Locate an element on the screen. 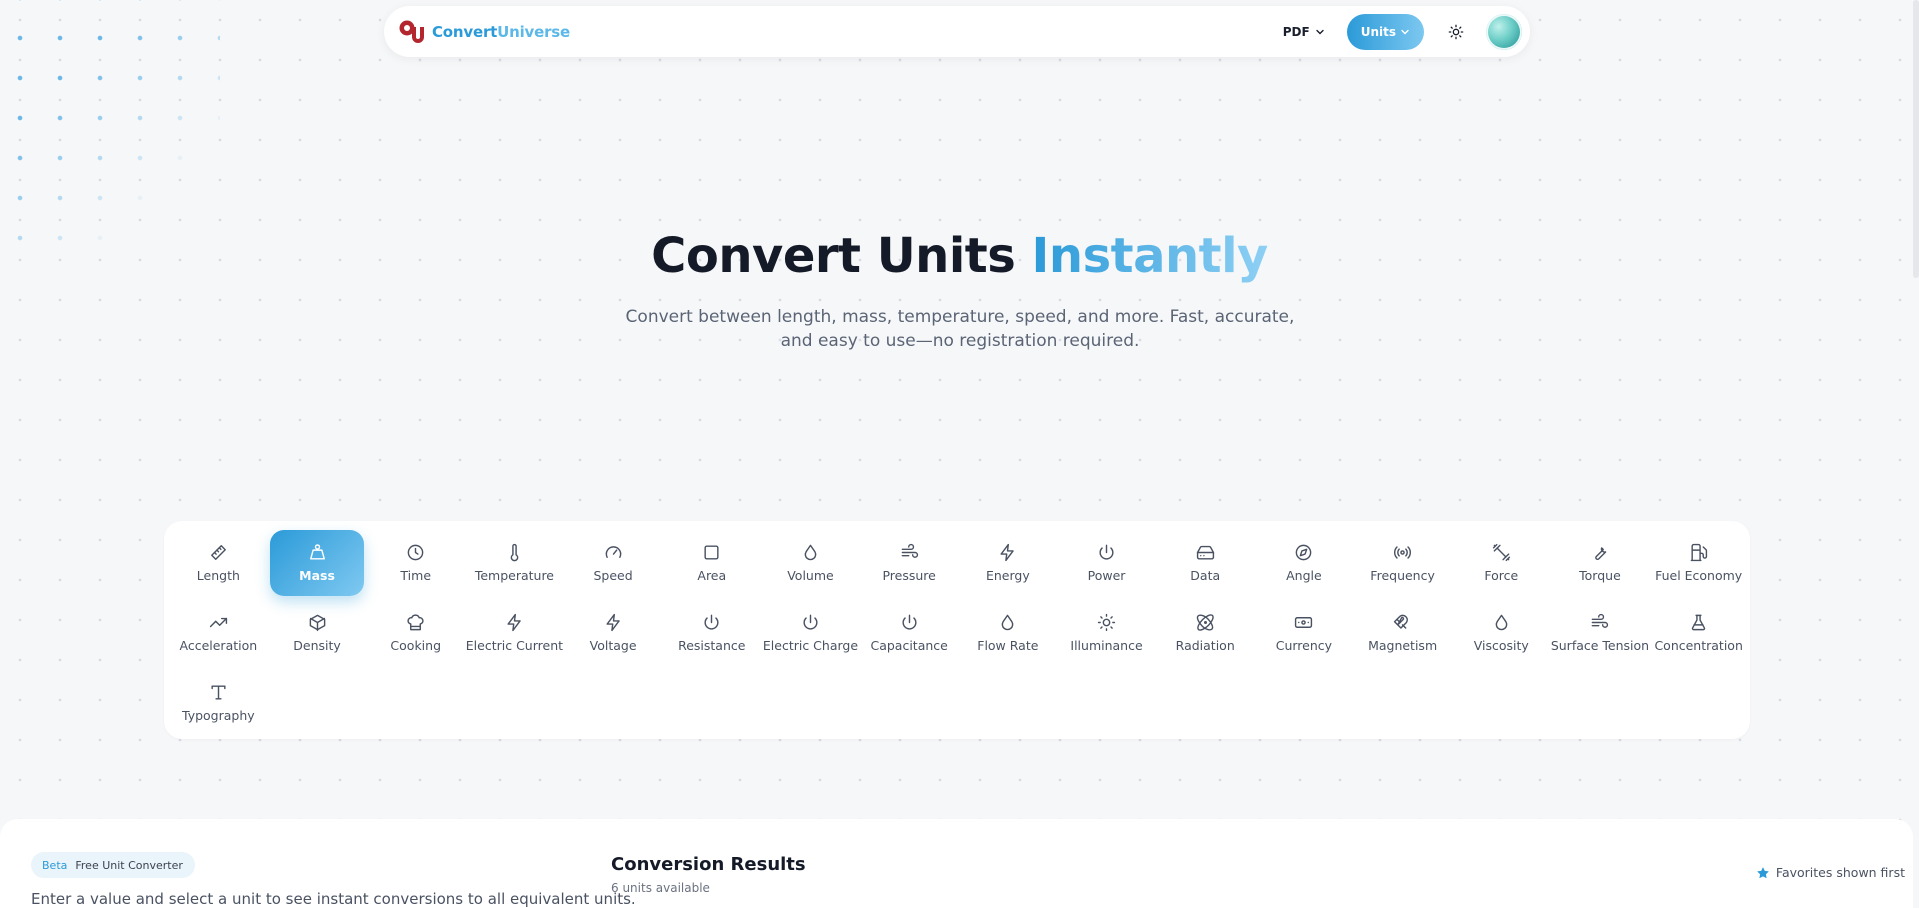 The height and width of the screenshot is (908, 1919). category-pressure: Pressure is located at coordinates (909, 563).